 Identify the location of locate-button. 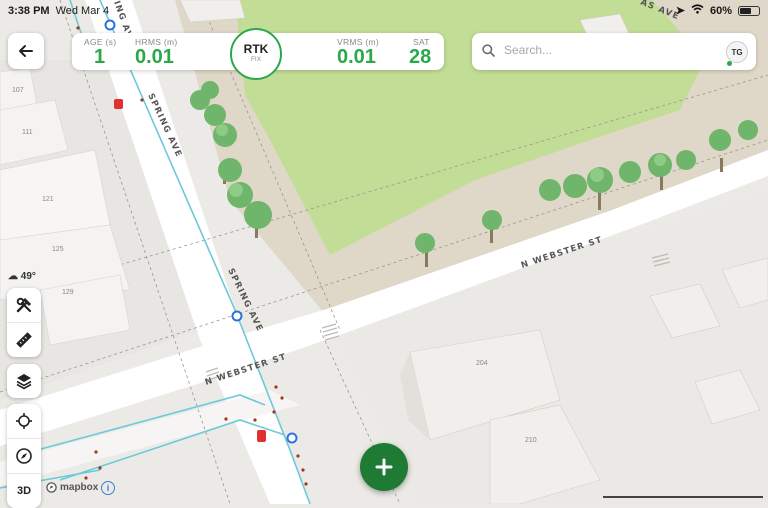
(24, 421).